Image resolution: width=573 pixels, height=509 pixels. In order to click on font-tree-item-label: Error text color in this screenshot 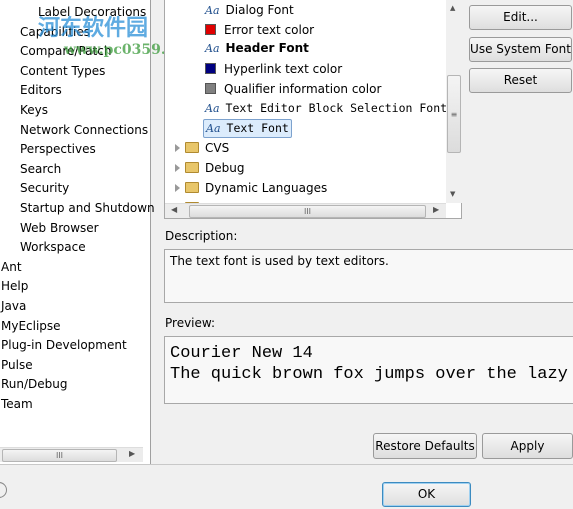, I will do `click(269, 30)`.